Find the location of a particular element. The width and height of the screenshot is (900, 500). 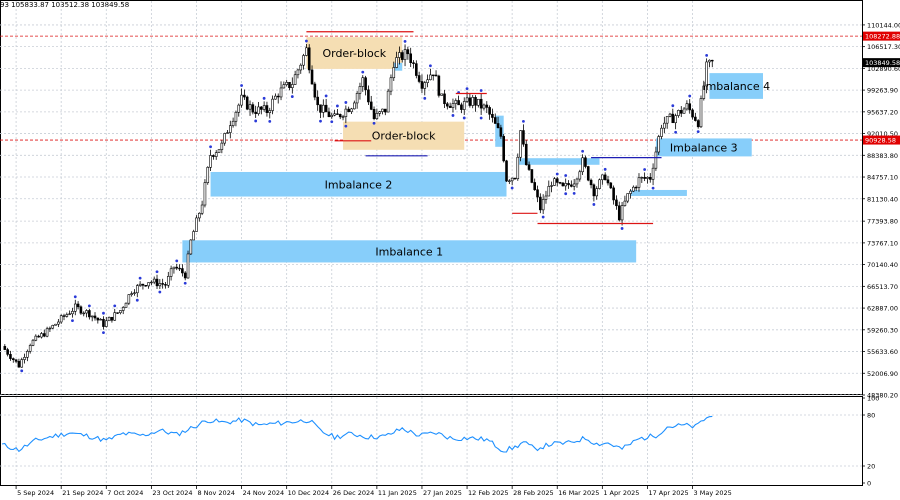

imbalance-label: Imbalance 1 is located at coordinates (409, 251).